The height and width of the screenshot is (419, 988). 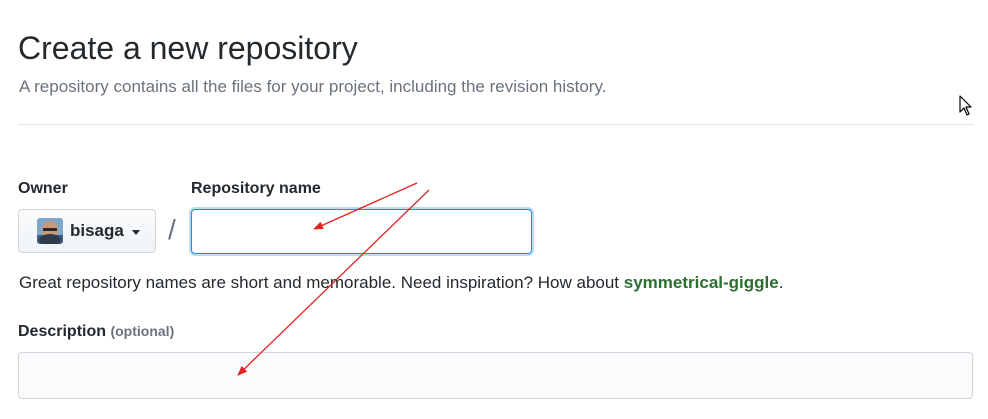 What do you see at coordinates (142, 331) in the screenshot?
I see `optional-tag: (optional)` at bounding box center [142, 331].